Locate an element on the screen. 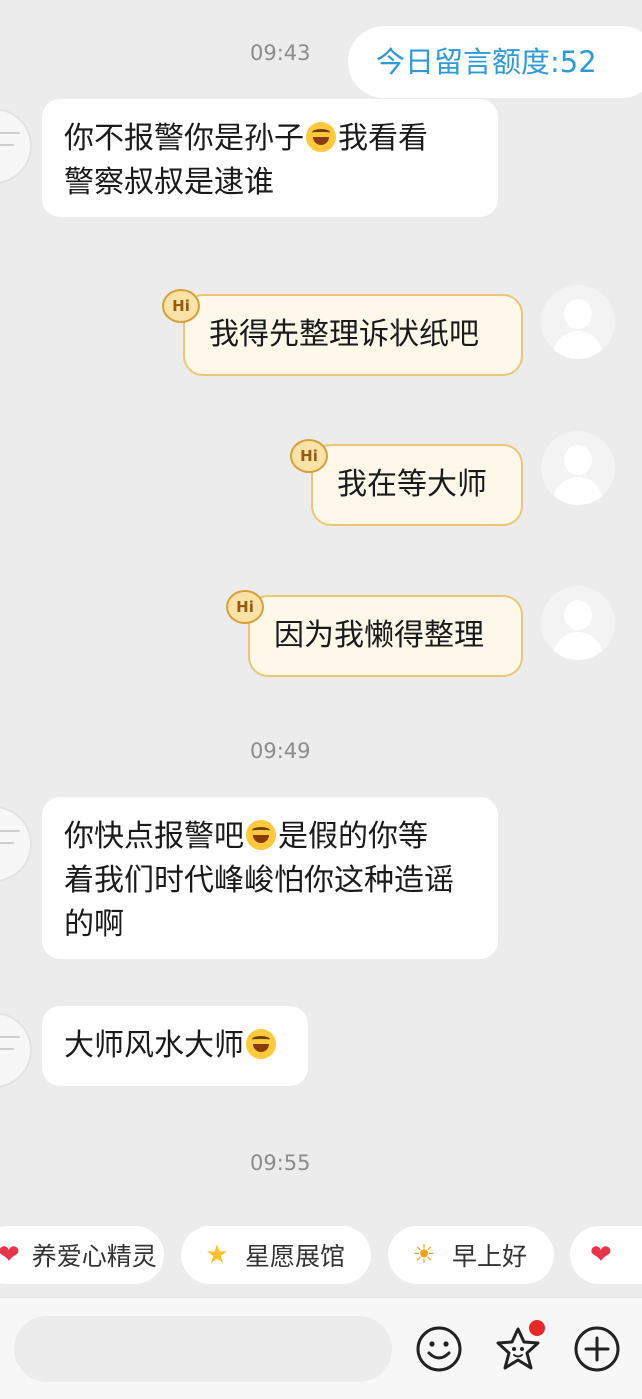  message-text: 我得先整理诉状纸吧 is located at coordinates (344, 334).